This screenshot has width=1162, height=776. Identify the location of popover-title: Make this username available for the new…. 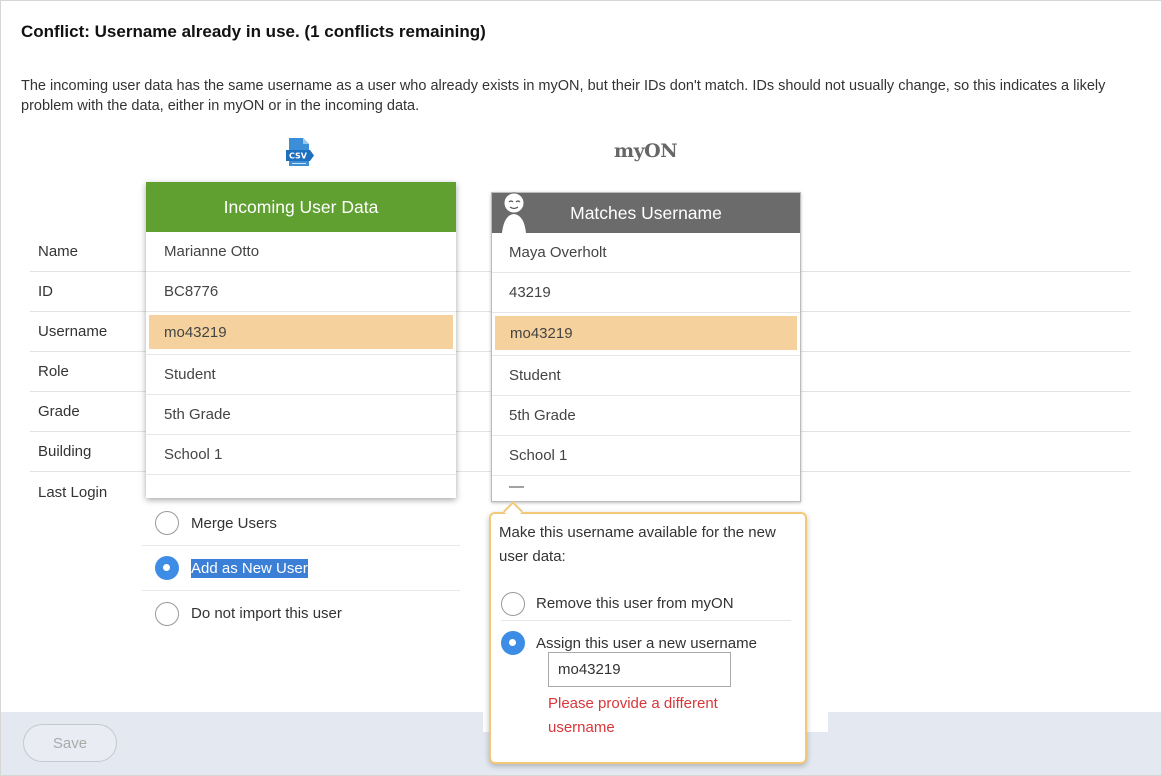
(637, 544).